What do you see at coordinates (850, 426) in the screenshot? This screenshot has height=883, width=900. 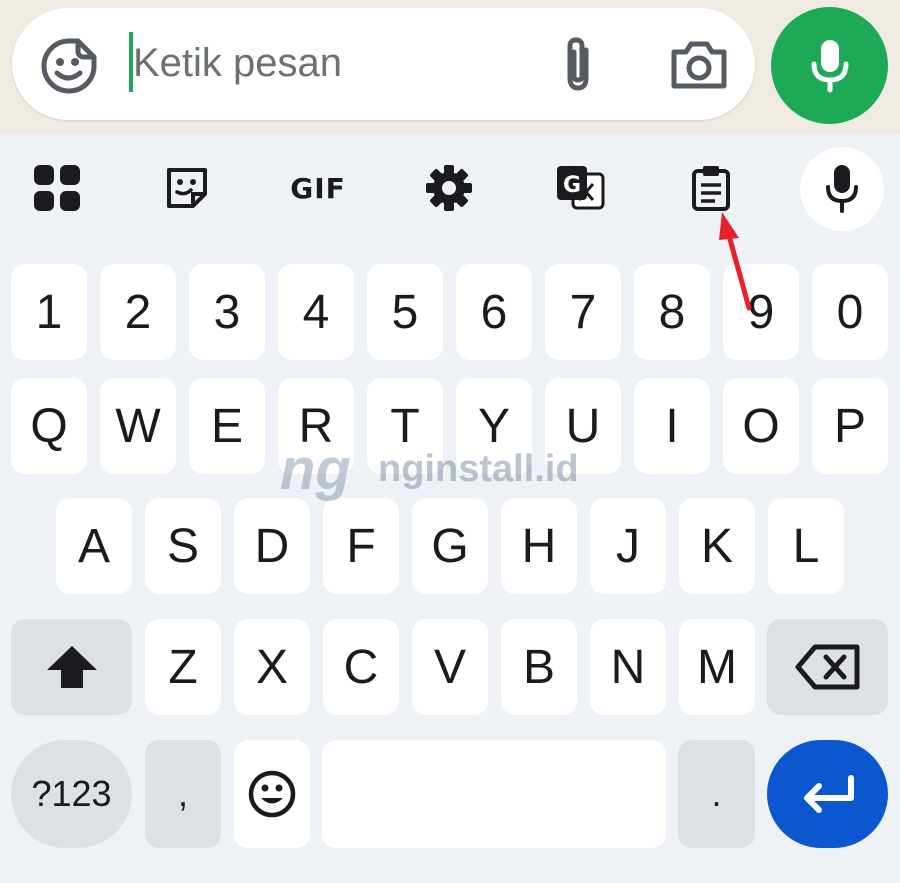 I see `key-p: P` at bounding box center [850, 426].